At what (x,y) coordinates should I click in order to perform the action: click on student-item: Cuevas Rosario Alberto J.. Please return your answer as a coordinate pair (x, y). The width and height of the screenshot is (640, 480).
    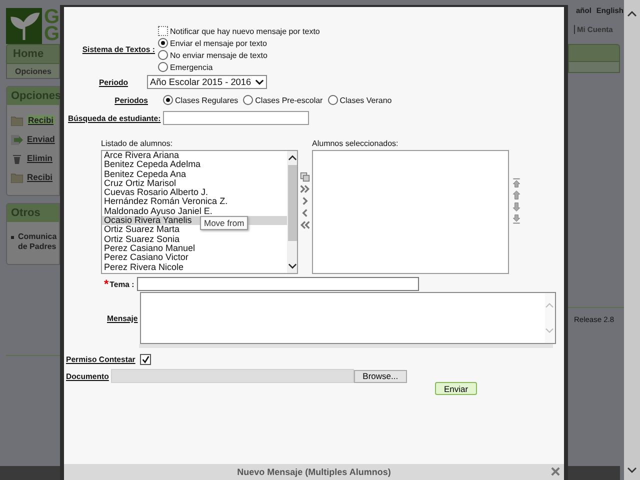
    Looking at the image, I should click on (194, 193).